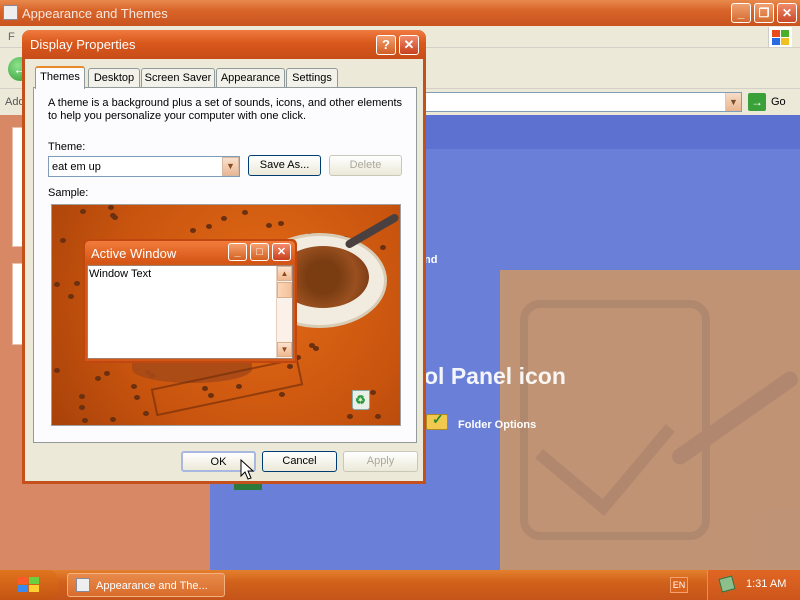  What do you see at coordinates (190, 312) in the screenshot?
I see `sample-window-content: Window Text ▲ ▼` at bounding box center [190, 312].